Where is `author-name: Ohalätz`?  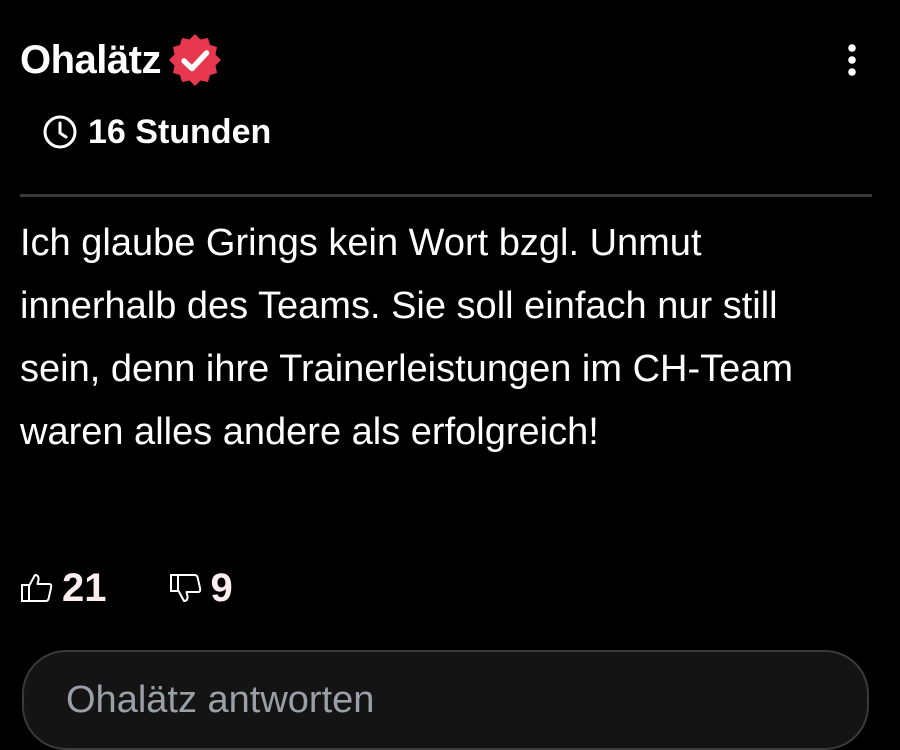 author-name: Ohalätz is located at coordinates (90, 60).